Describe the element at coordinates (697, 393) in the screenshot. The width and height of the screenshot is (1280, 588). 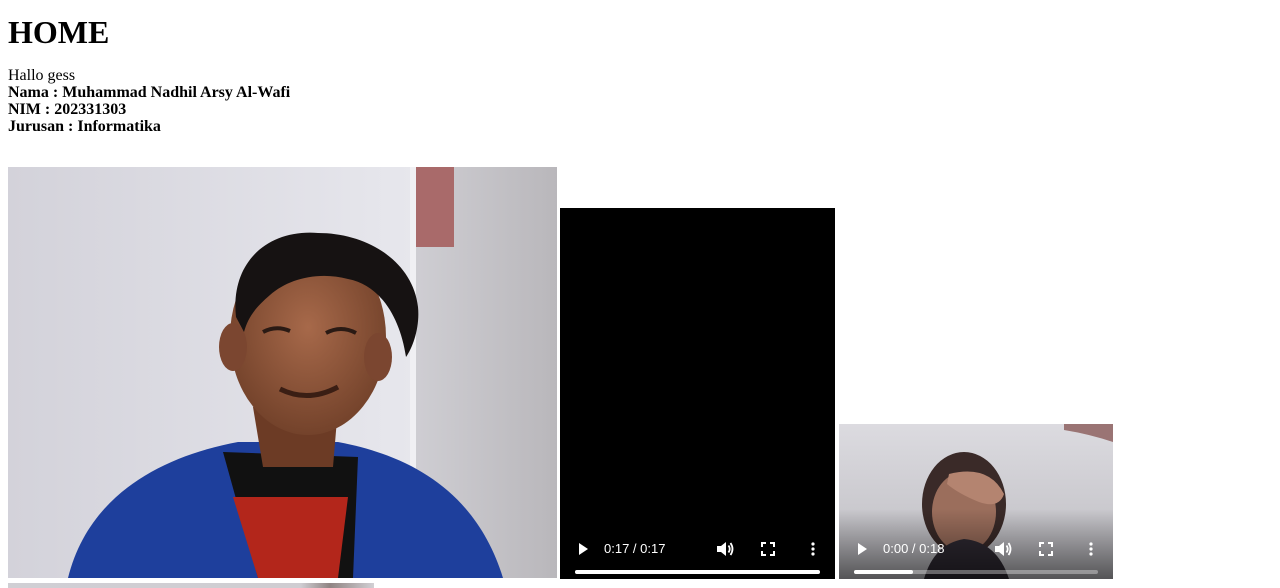
I see `video-player: 0:17 / 0:17` at that location.